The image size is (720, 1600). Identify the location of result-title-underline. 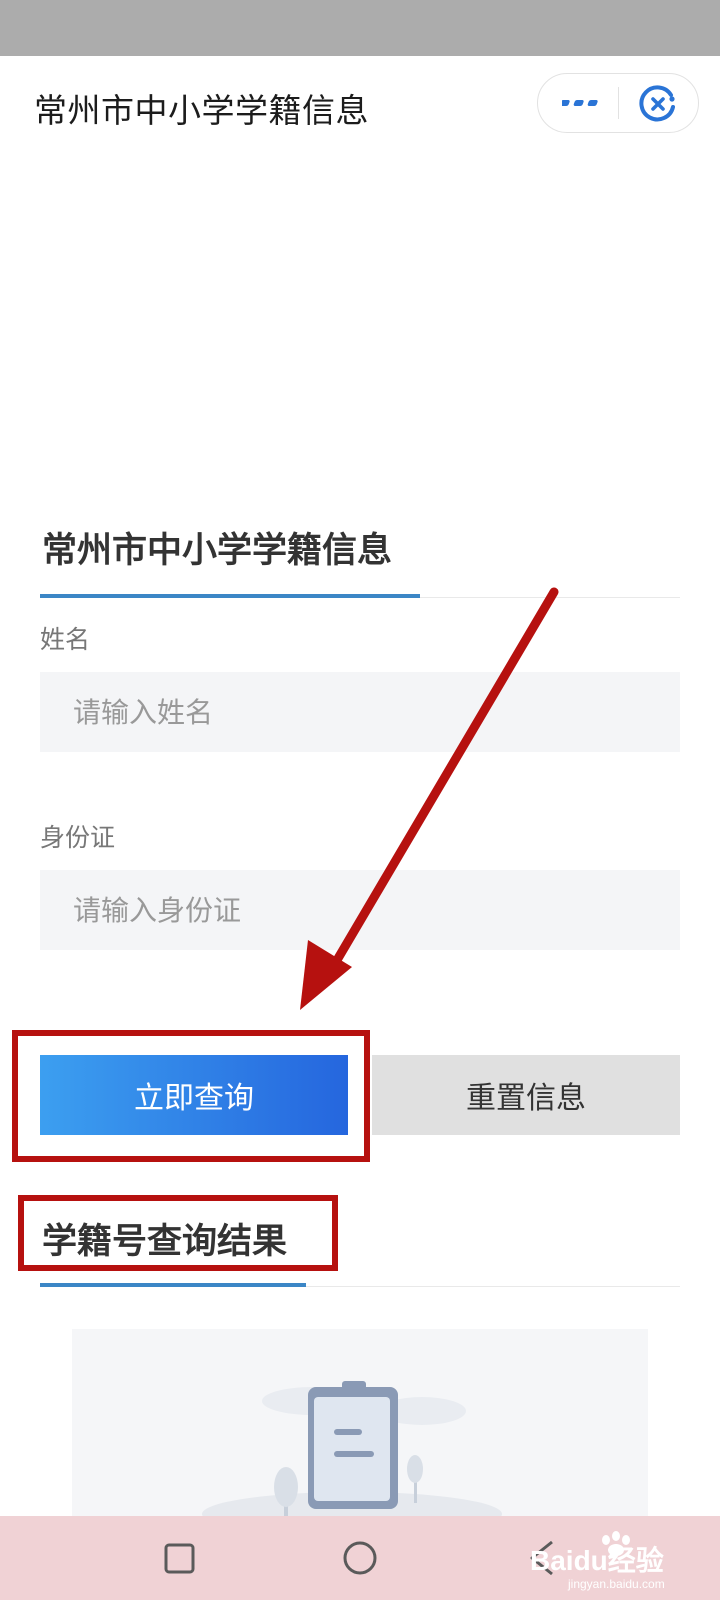
(173, 1285).